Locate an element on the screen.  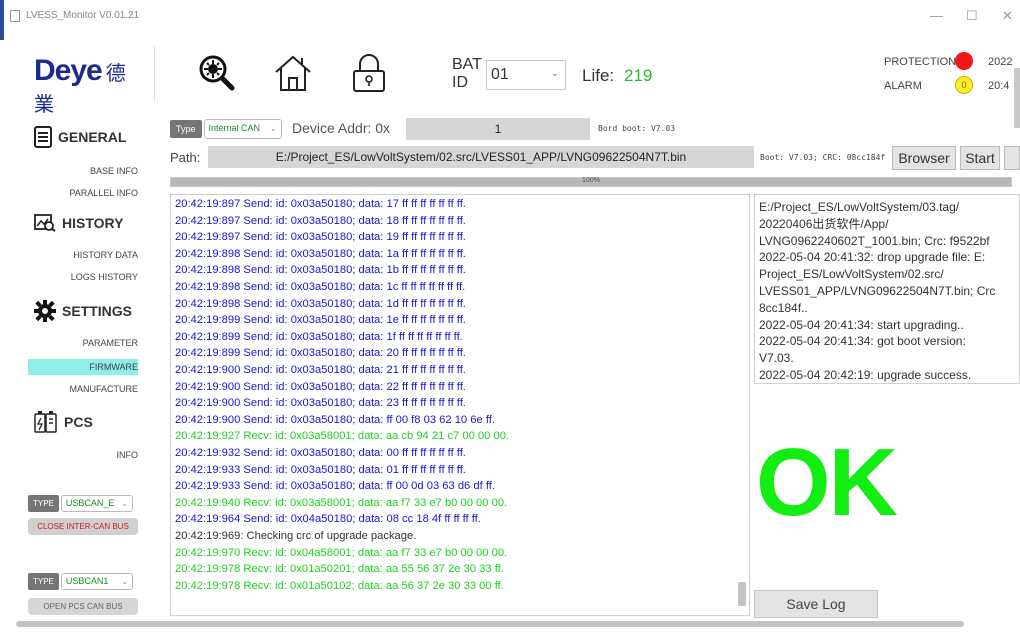
type-row: Type Internal CAN ⌄ is located at coordinates (226, 129).